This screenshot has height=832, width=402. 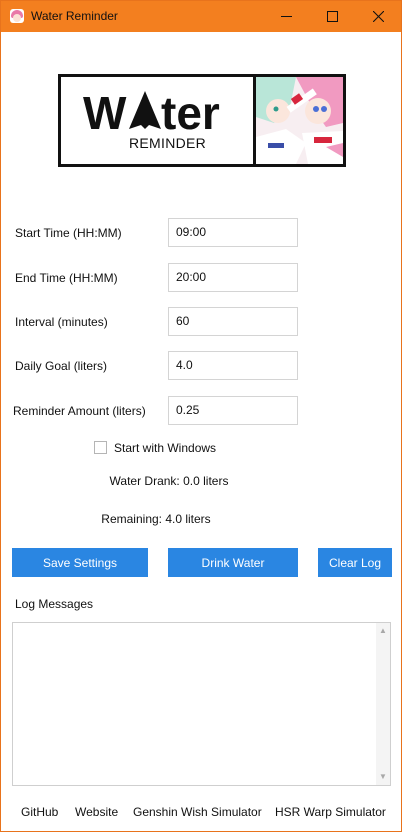 What do you see at coordinates (233, 277) in the screenshot?
I see `end-time-input: 20:00` at bounding box center [233, 277].